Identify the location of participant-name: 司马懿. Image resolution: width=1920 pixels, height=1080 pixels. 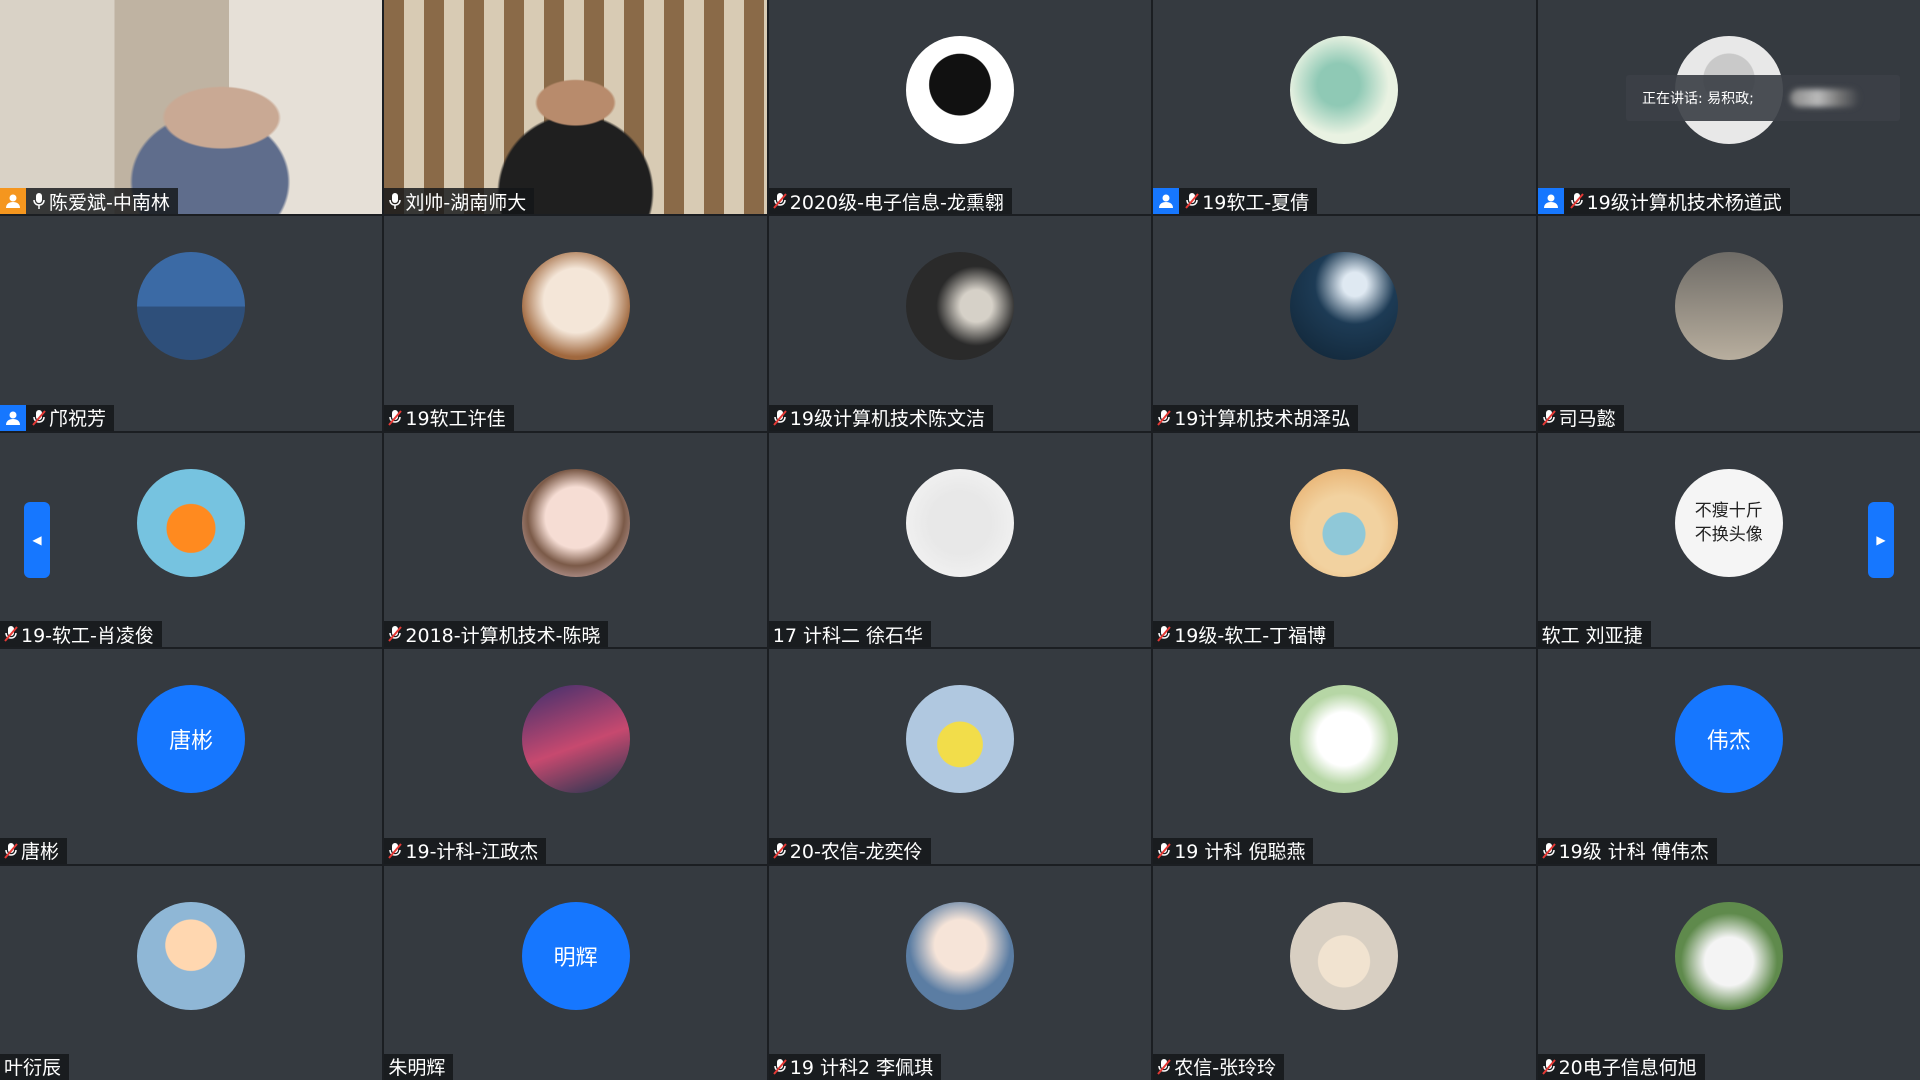
(1587, 419).